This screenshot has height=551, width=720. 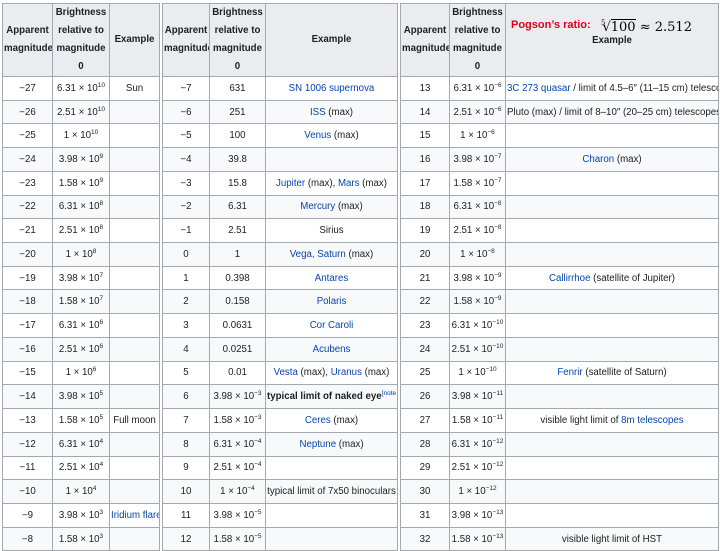 I want to click on example-link: Mars, so click(x=349, y=183).